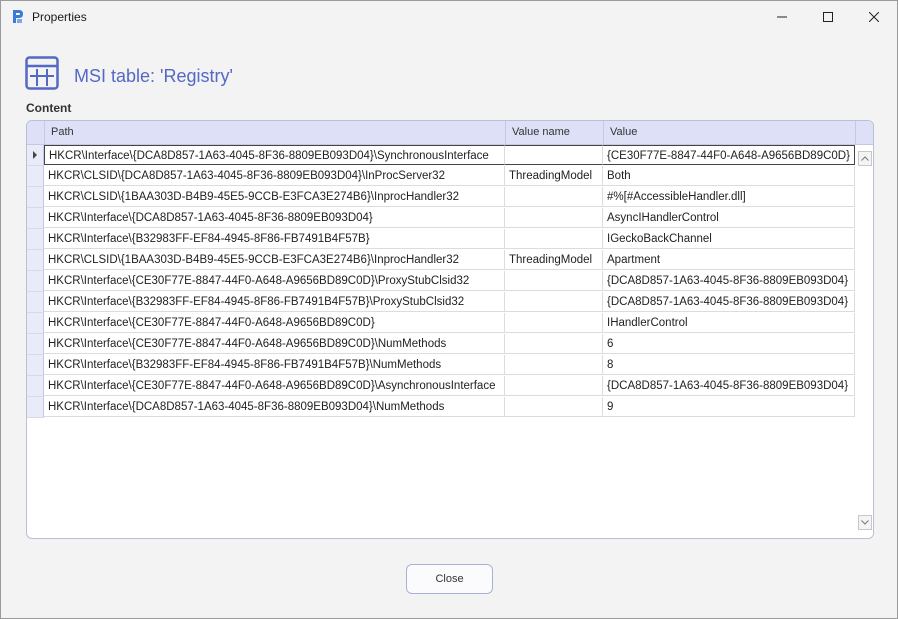 This screenshot has height=619, width=898. I want to click on cell-value: AsyncIHandlerControl, so click(729, 218).